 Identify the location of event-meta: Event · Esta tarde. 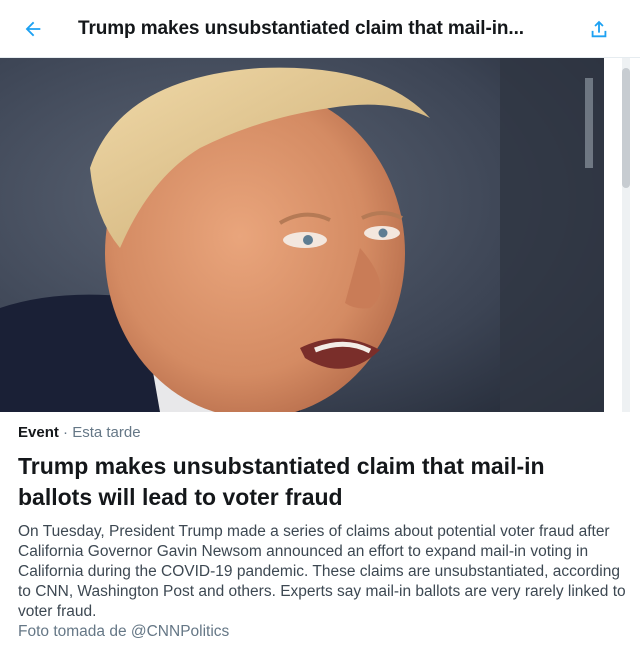
(79, 432).